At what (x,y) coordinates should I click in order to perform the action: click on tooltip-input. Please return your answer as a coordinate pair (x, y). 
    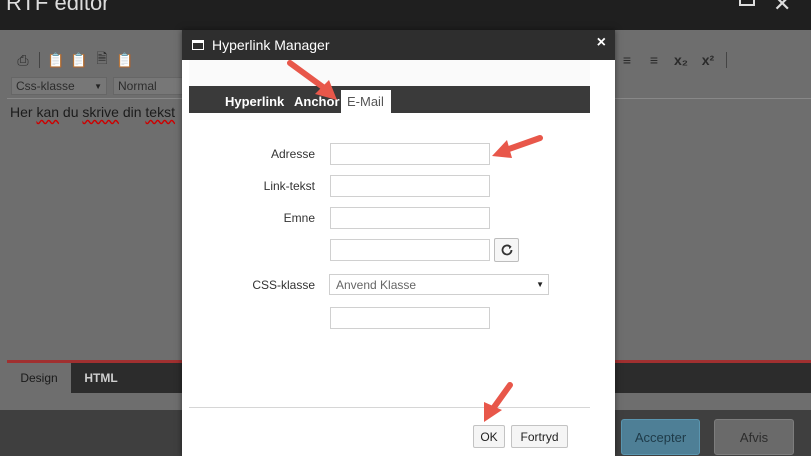
    Looking at the image, I should click on (410, 250).